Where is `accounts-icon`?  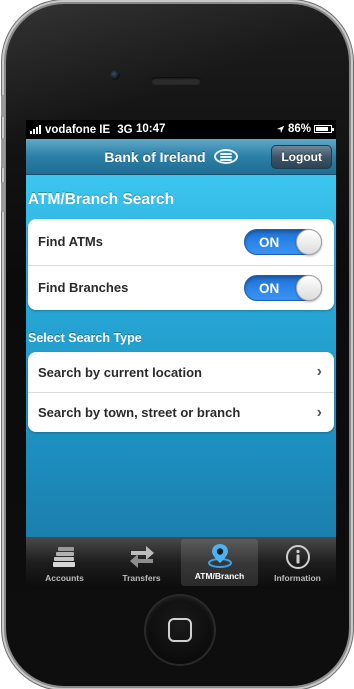 accounts-icon is located at coordinates (65, 557).